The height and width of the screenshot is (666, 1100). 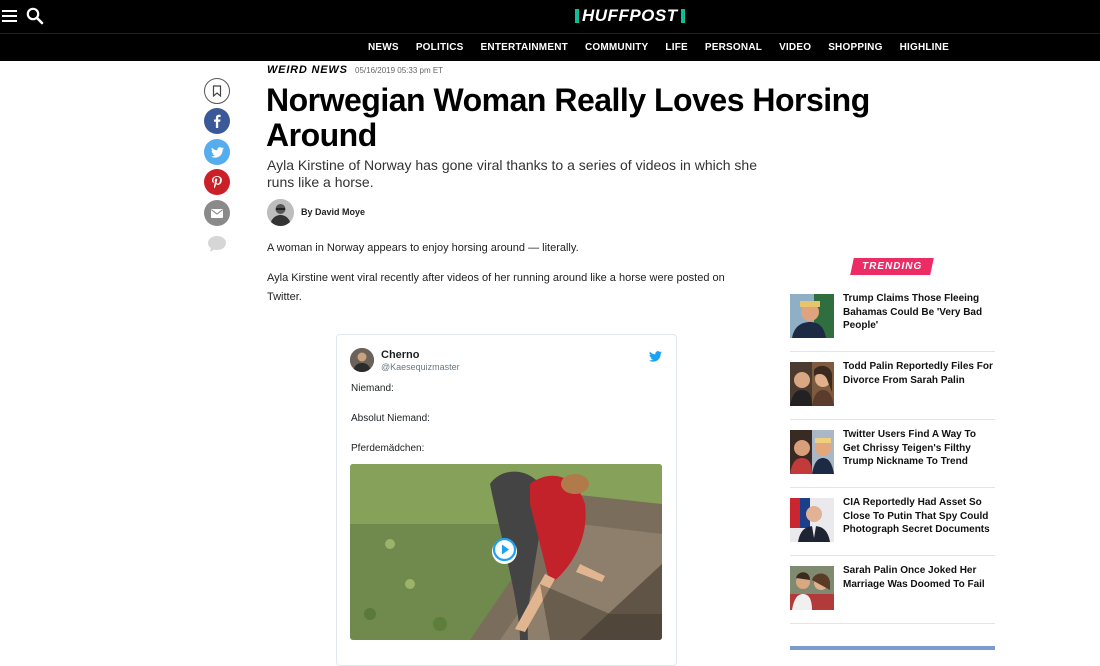 What do you see at coordinates (550, 16) in the screenshot?
I see `top-bar: HUFFPOST` at bounding box center [550, 16].